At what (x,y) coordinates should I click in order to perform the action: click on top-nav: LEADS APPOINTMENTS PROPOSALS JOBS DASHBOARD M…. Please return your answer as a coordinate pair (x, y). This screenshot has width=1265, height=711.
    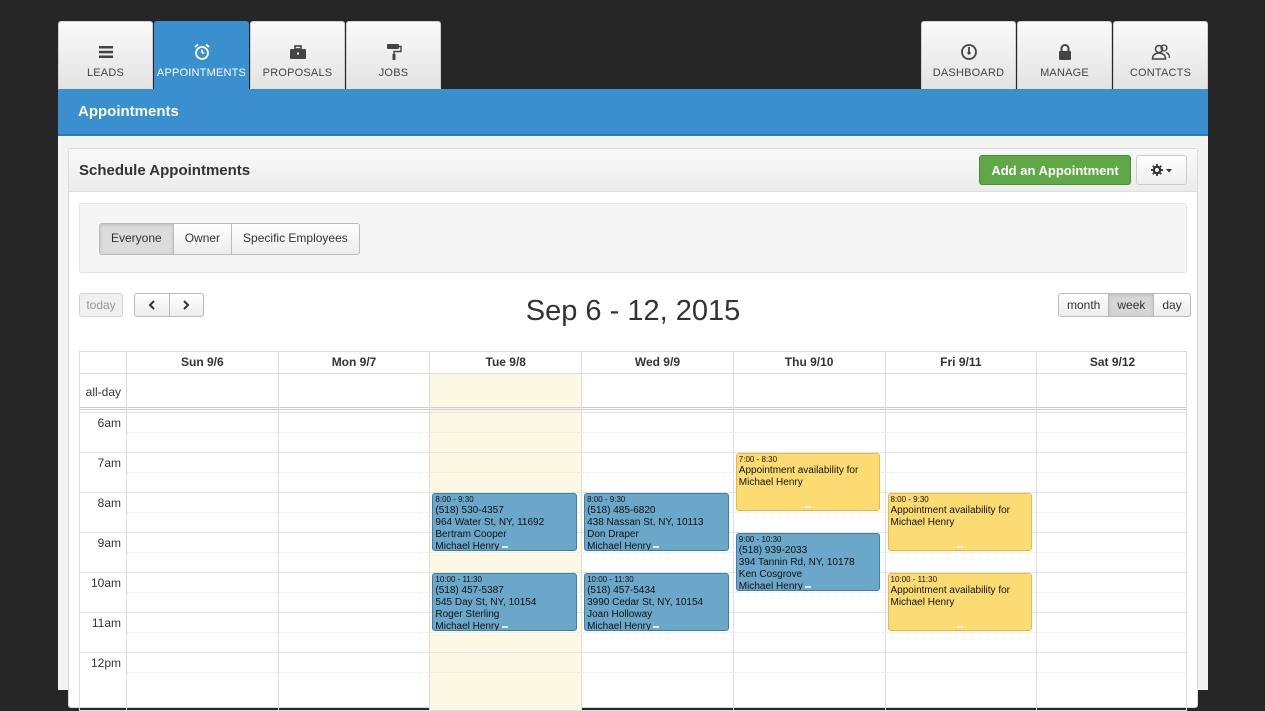
    Looking at the image, I should click on (633, 55).